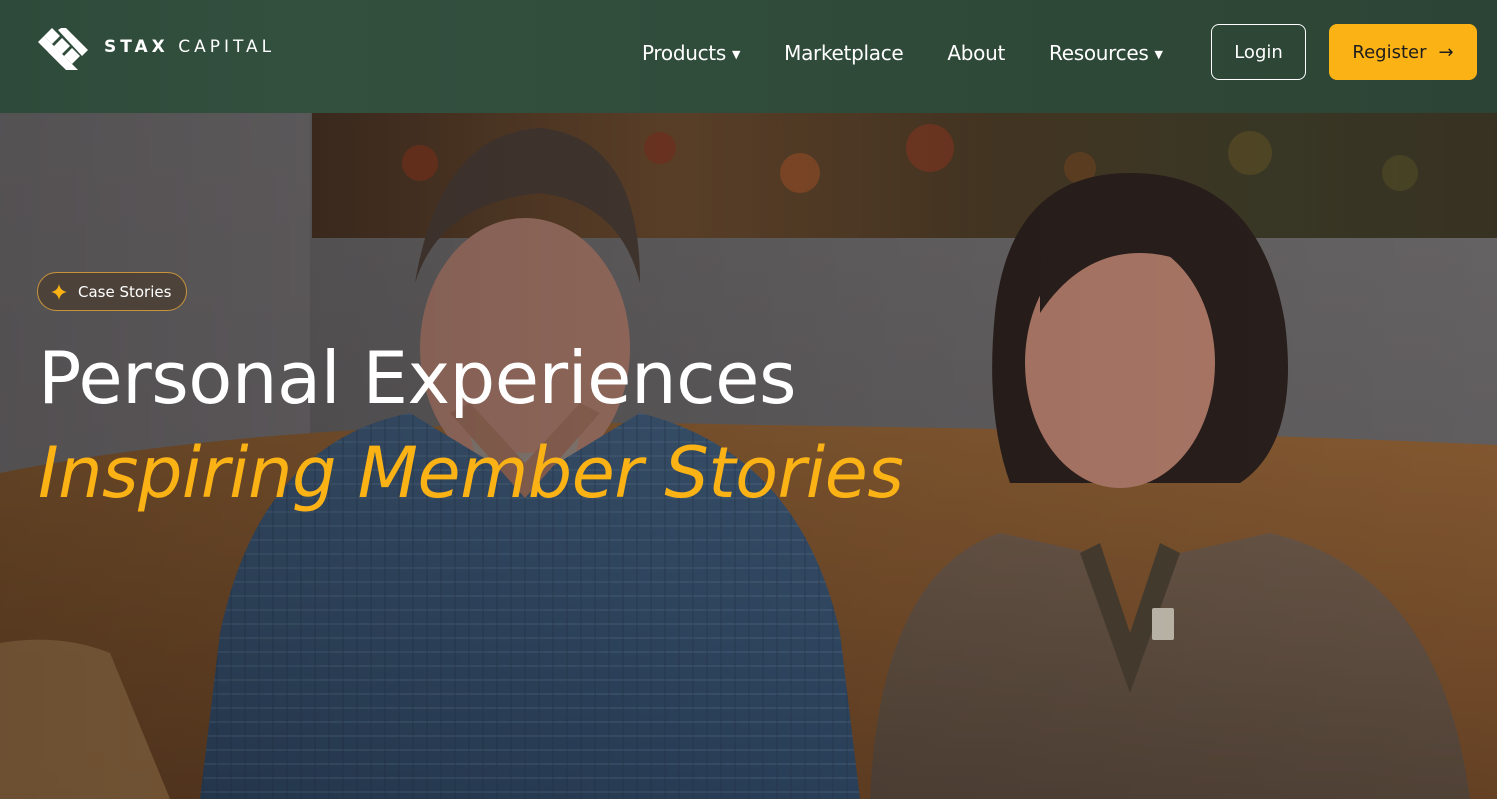  What do you see at coordinates (190, 47) in the screenshot?
I see `brand-name: STAX CAPITAL` at bounding box center [190, 47].